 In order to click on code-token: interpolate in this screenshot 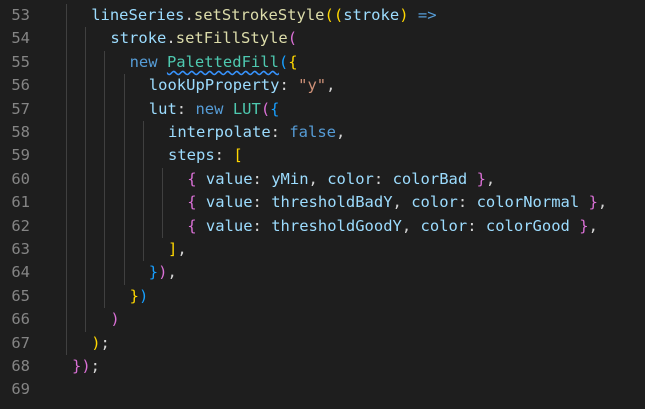, I will do `click(219, 132)`.